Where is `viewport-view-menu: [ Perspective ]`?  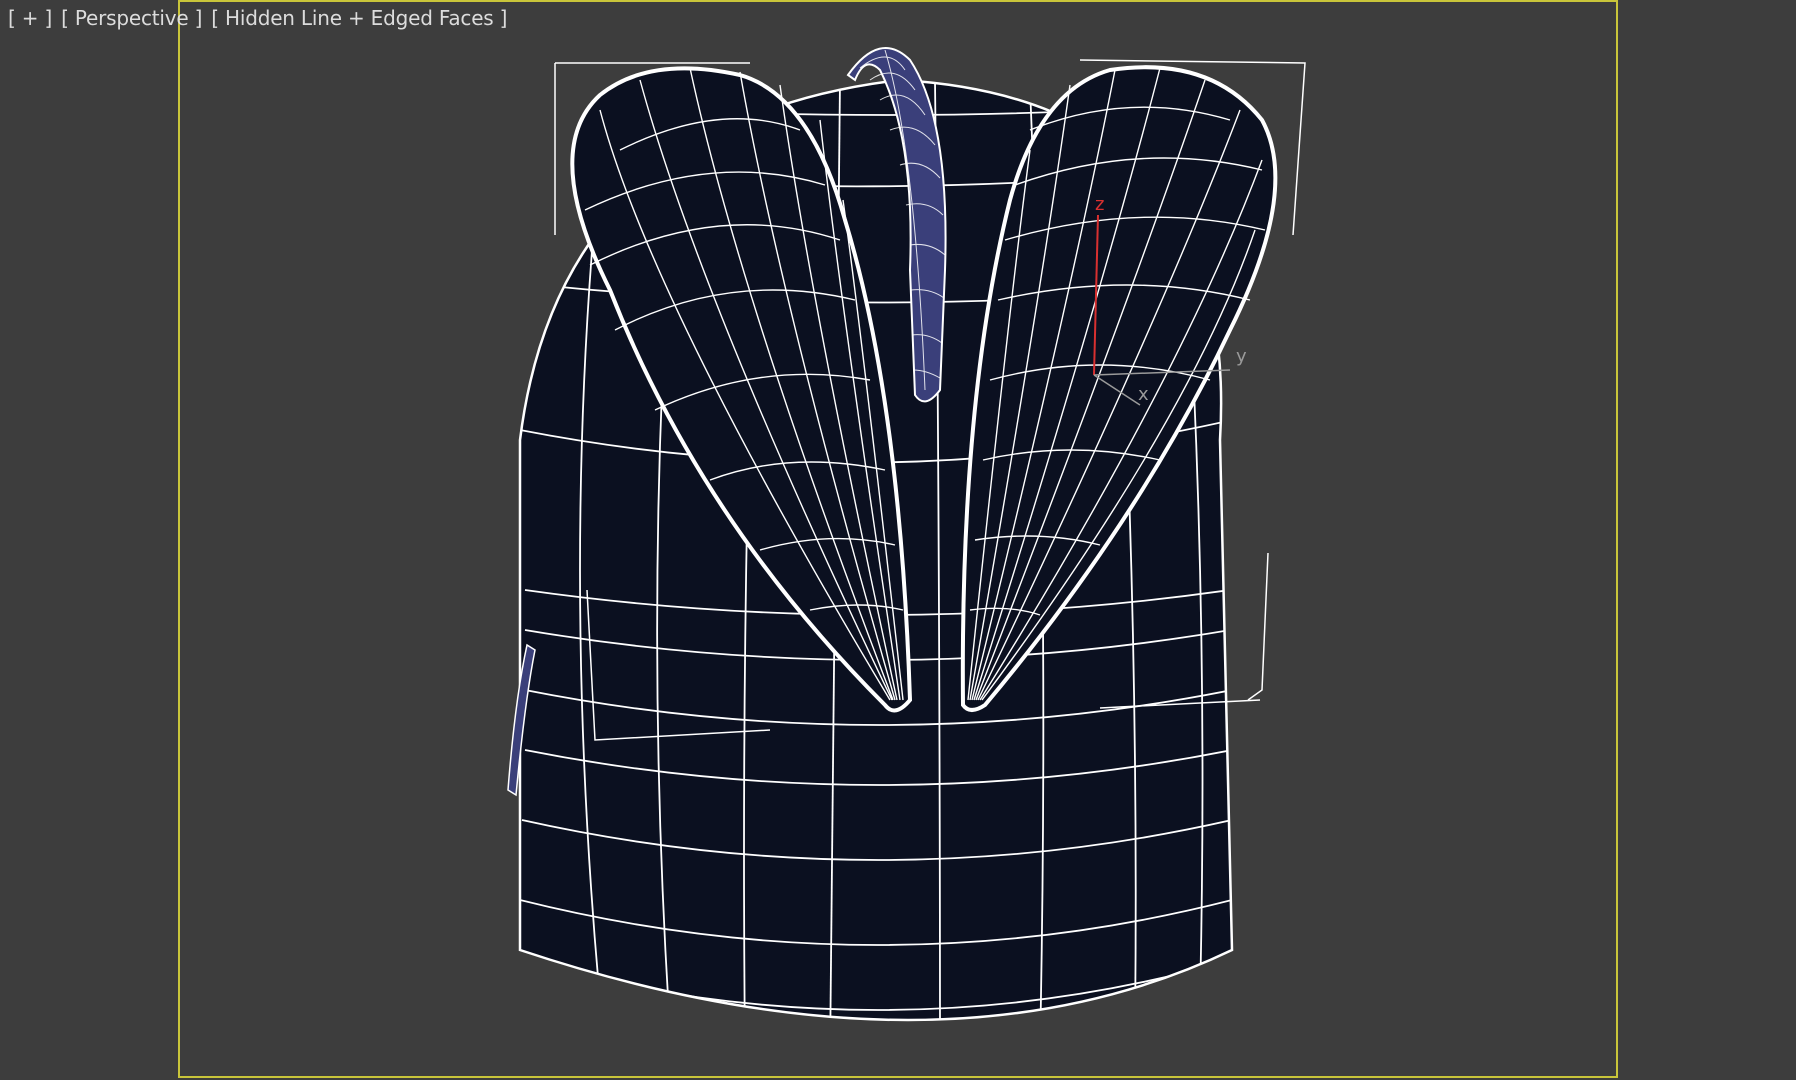
viewport-view-menu: [ Perspective ] is located at coordinates (131, 18).